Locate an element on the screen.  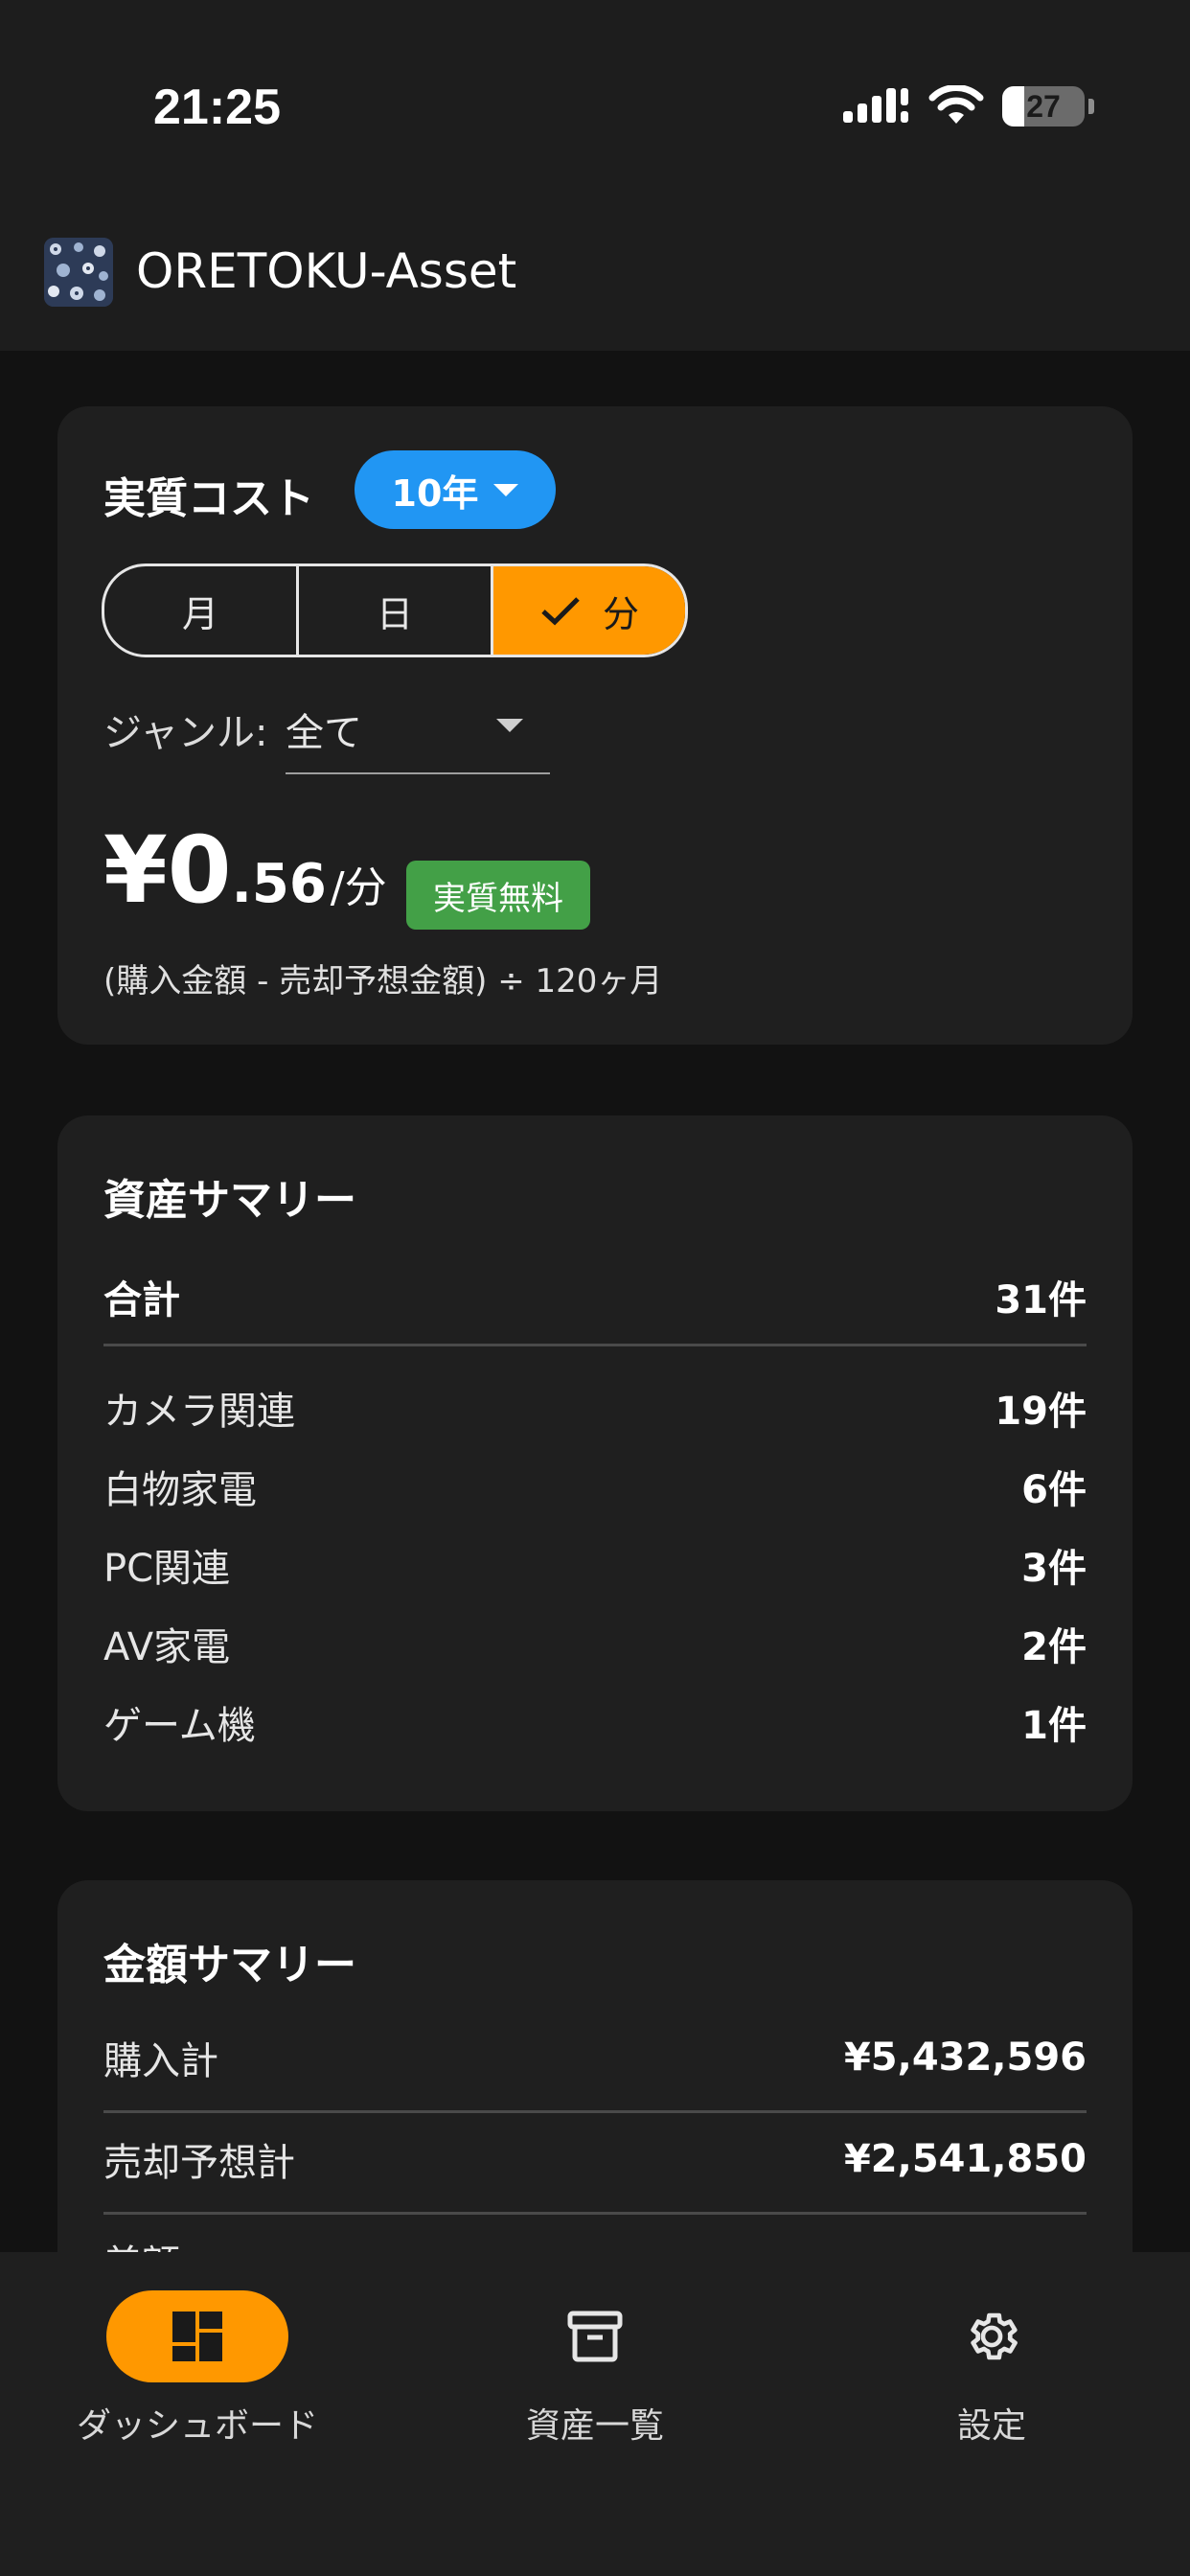
asset-total-value: 31件 is located at coordinates (1041, 1300).